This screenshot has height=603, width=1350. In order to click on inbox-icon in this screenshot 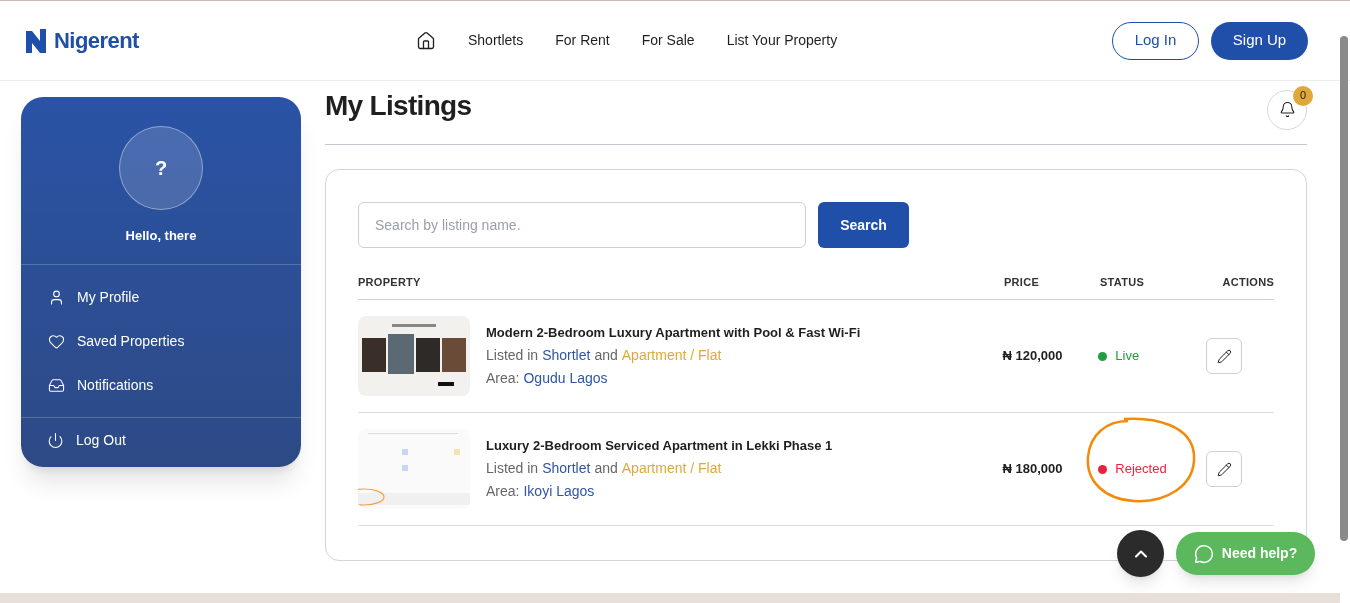, I will do `click(56, 385)`.